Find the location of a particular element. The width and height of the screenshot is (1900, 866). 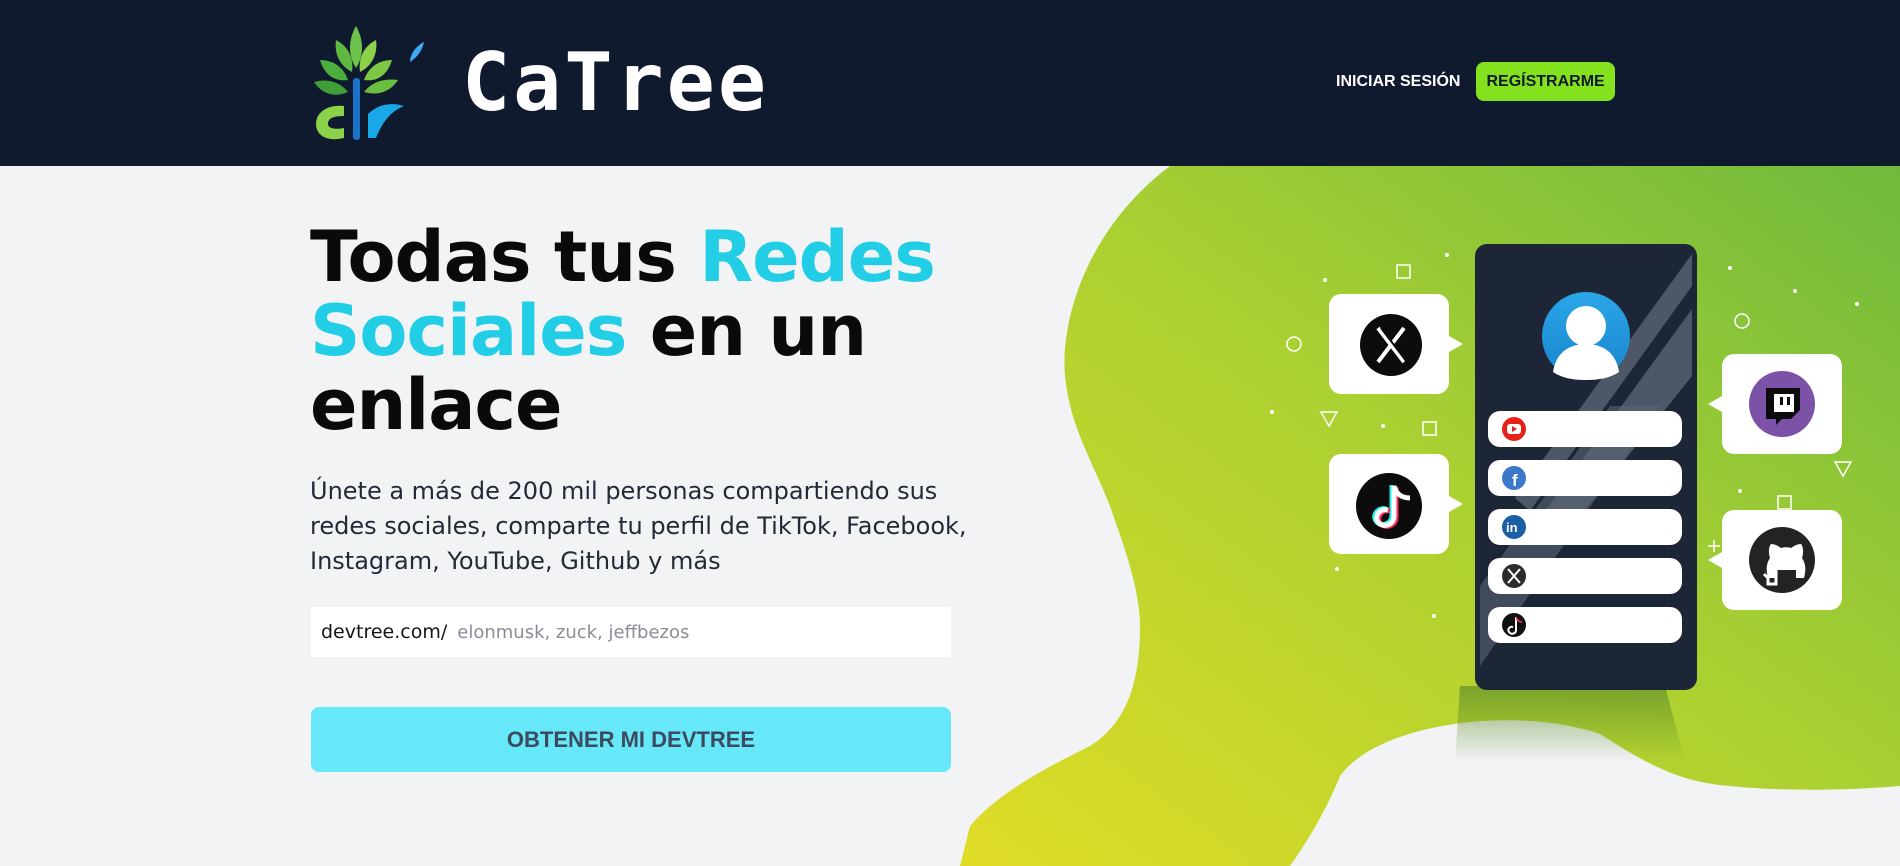

user-avatar-icon is located at coordinates (1586, 336).